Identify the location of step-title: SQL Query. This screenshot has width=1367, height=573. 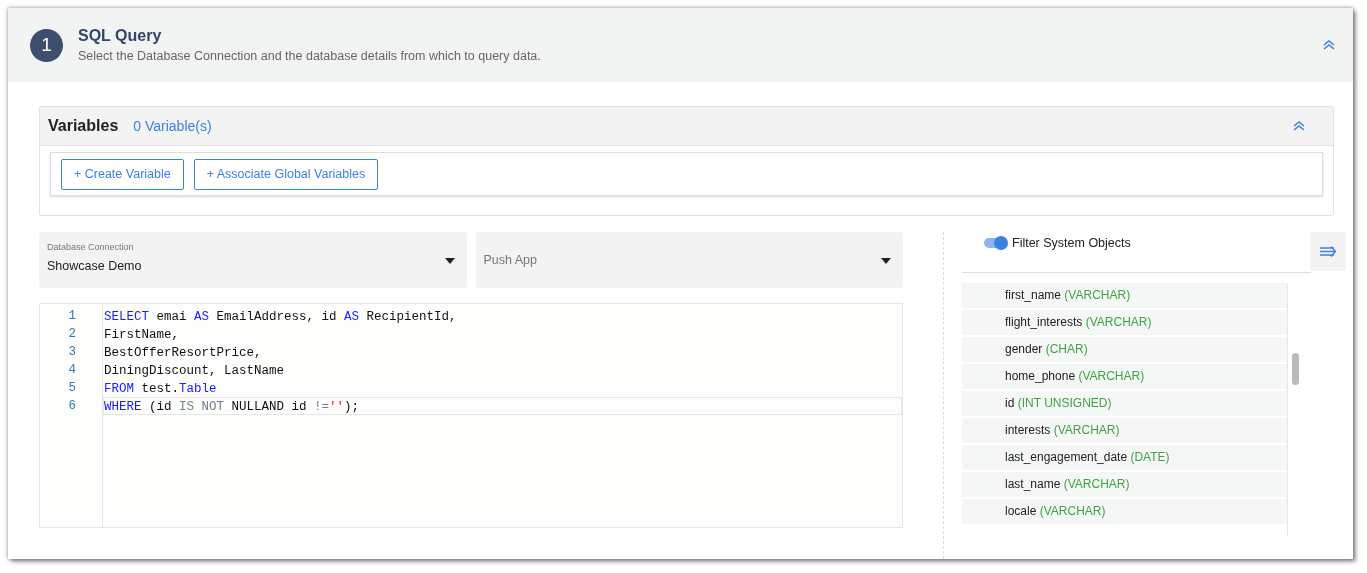
(120, 36).